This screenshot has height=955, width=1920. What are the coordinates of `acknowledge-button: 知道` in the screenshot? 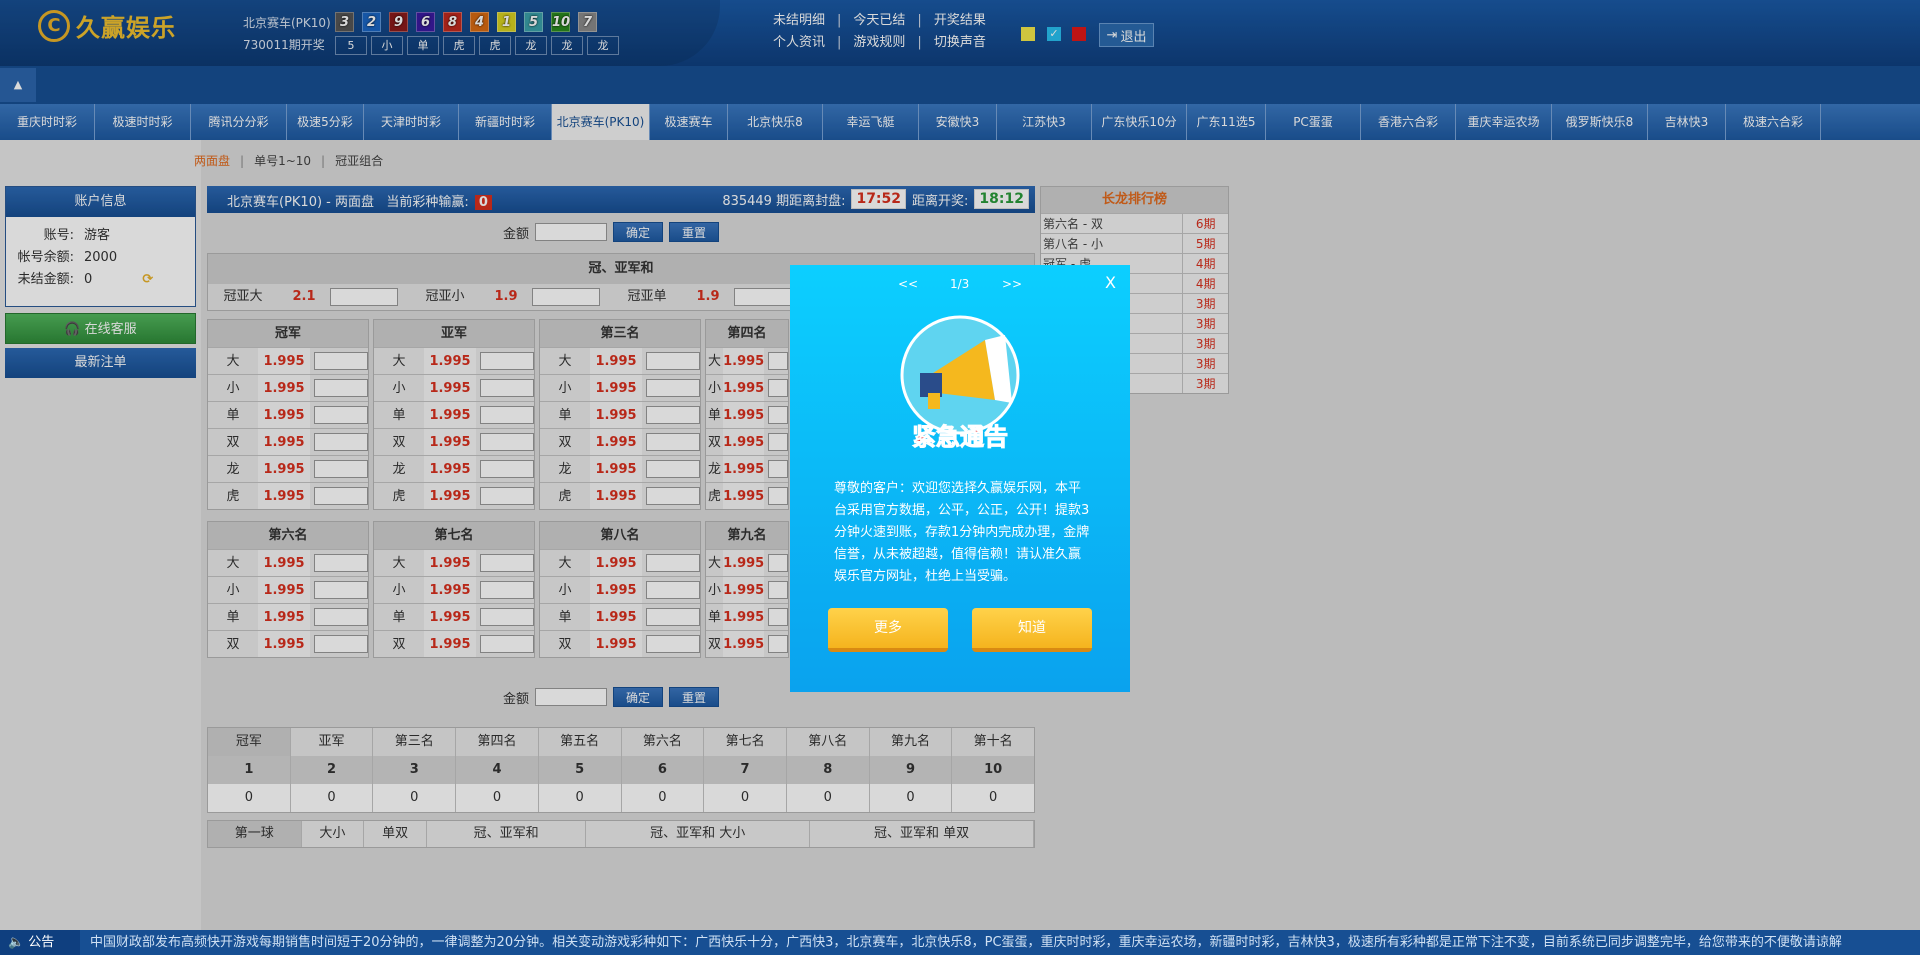 It's located at (1032, 630).